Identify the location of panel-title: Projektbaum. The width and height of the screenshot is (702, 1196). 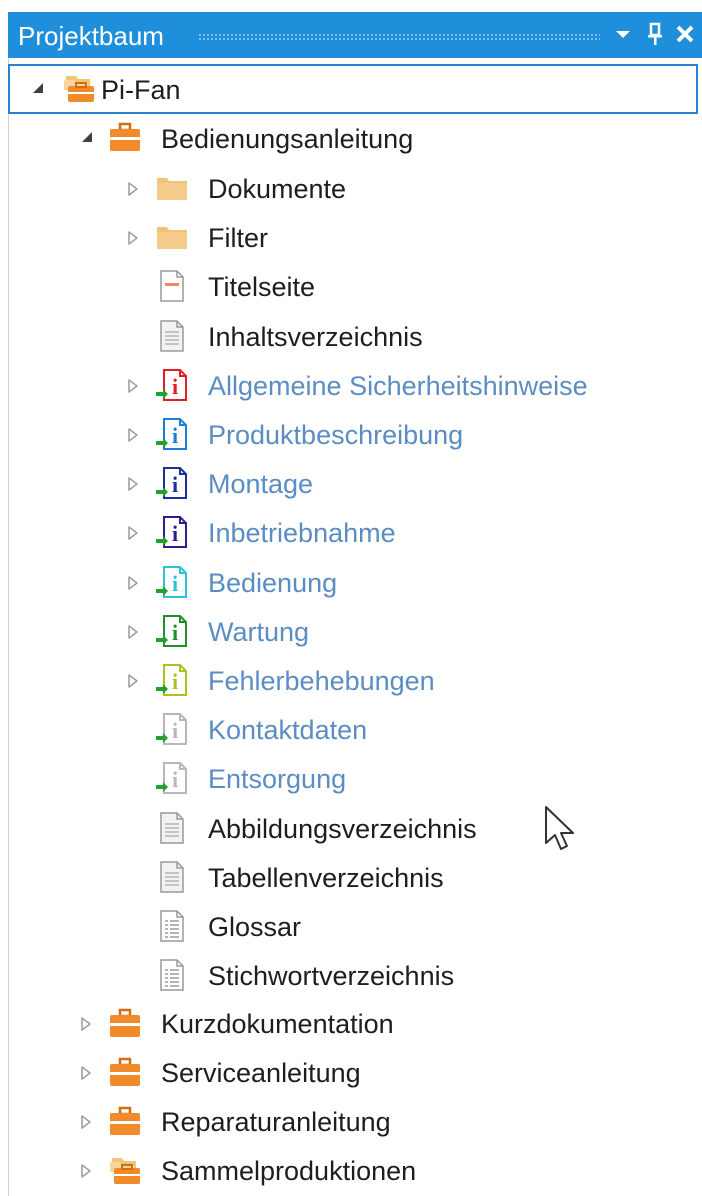
(91, 36).